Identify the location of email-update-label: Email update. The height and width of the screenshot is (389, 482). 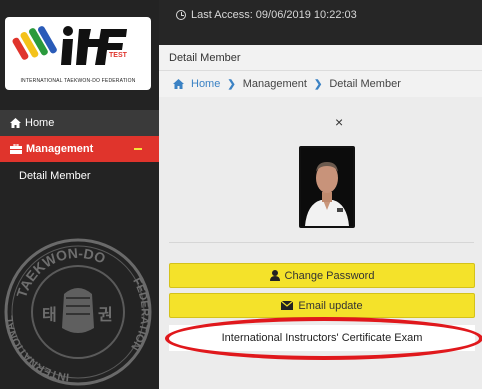
(330, 305).